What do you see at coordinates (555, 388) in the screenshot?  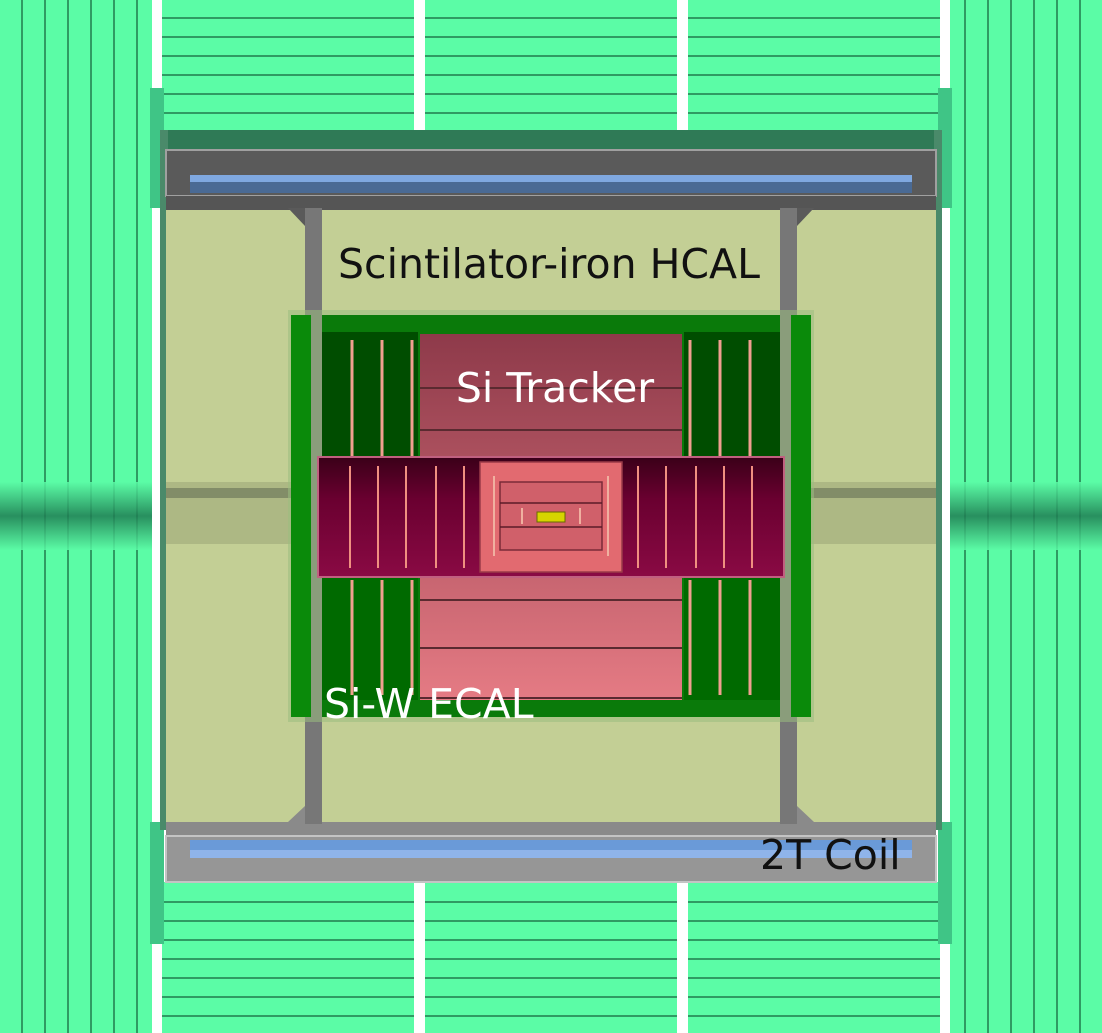 I see `label-si-tracker: Si Tracker` at bounding box center [555, 388].